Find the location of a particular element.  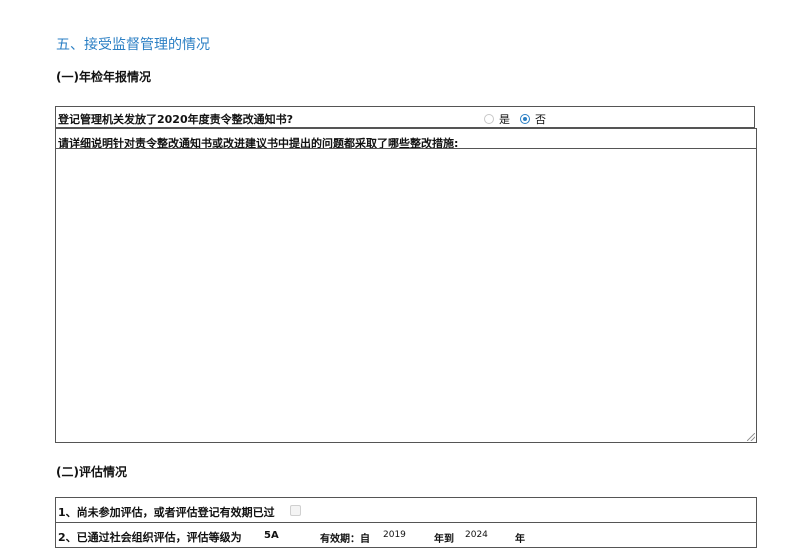

radio-yes is located at coordinates (489, 119).